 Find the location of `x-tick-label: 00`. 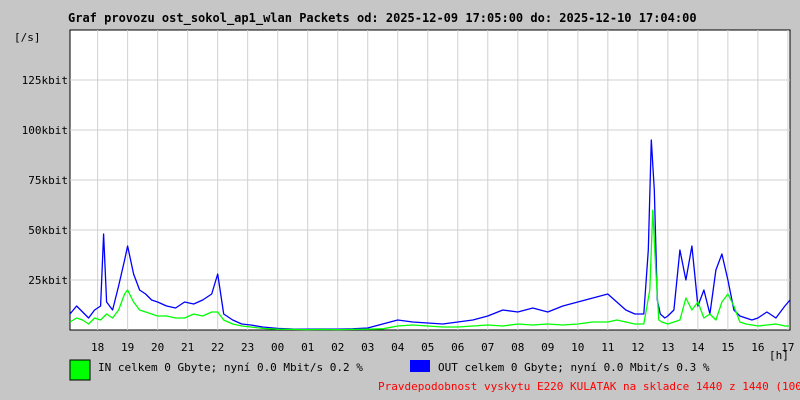

x-tick-label: 00 is located at coordinates (277, 347).